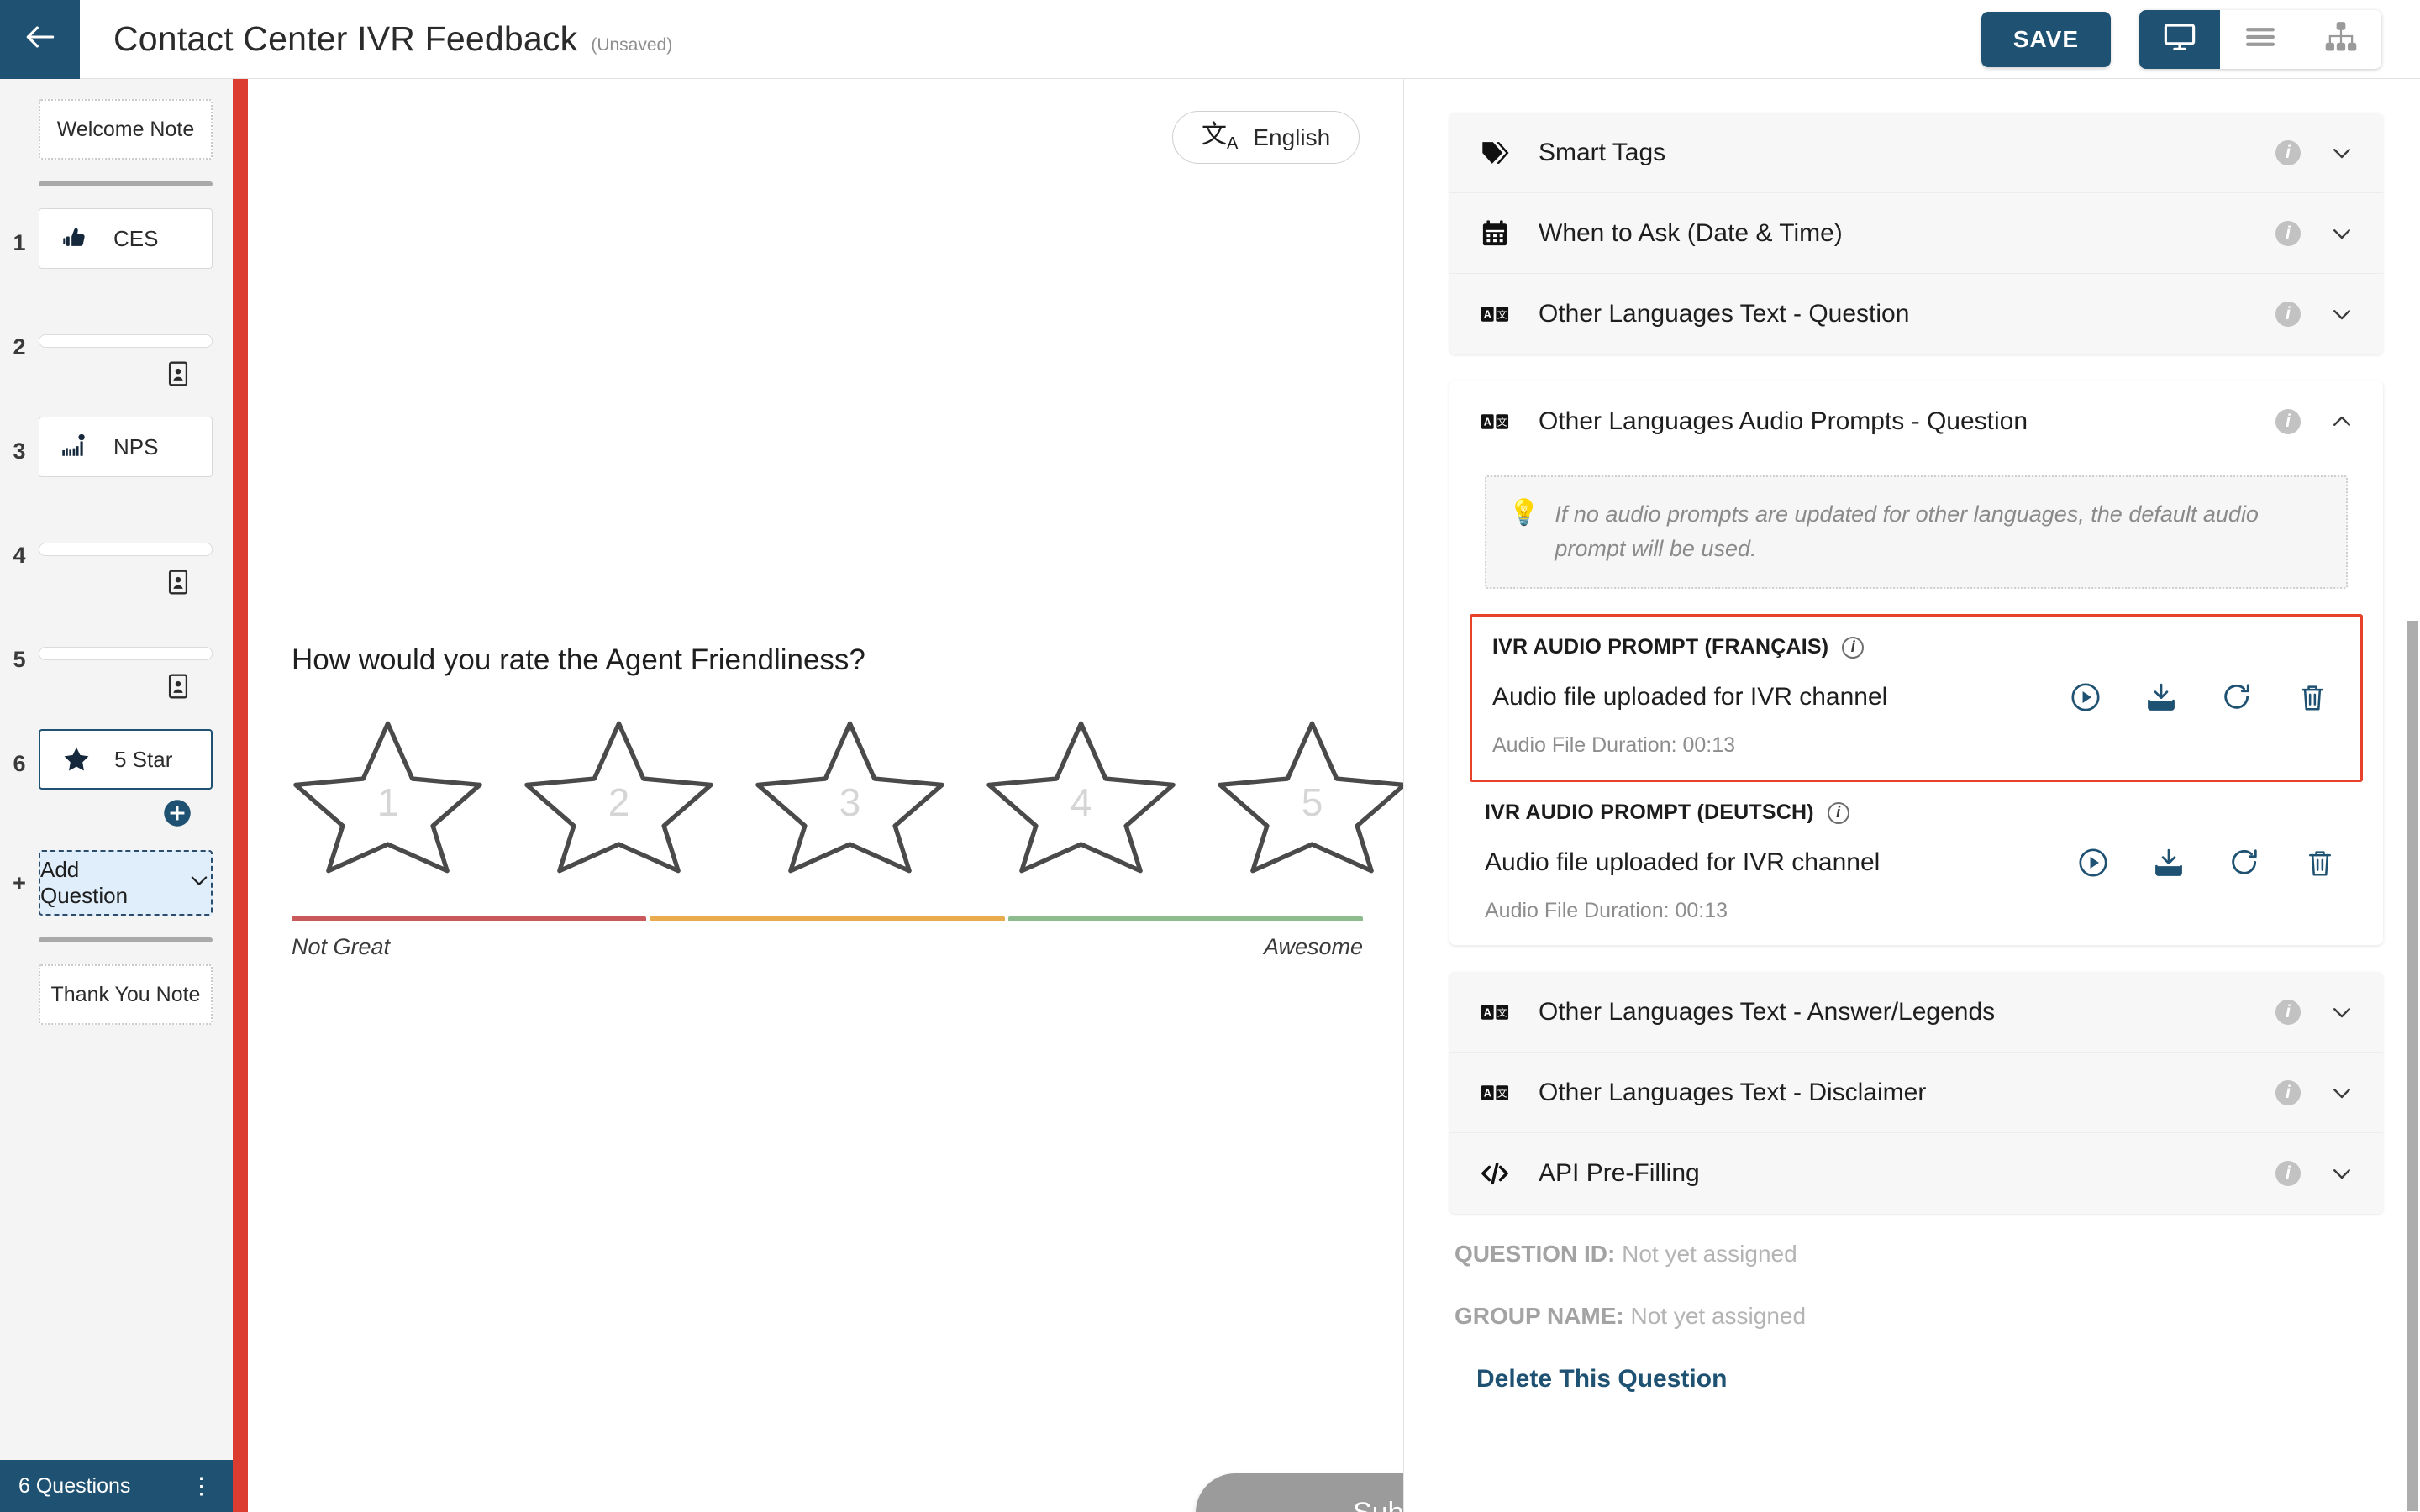 The height and width of the screenshot is (1512, 2420). What do you see at coordinates (1266, 137) in the screenshot?
I see `language-selector: 文A English` at bounding box center [1266, 137].